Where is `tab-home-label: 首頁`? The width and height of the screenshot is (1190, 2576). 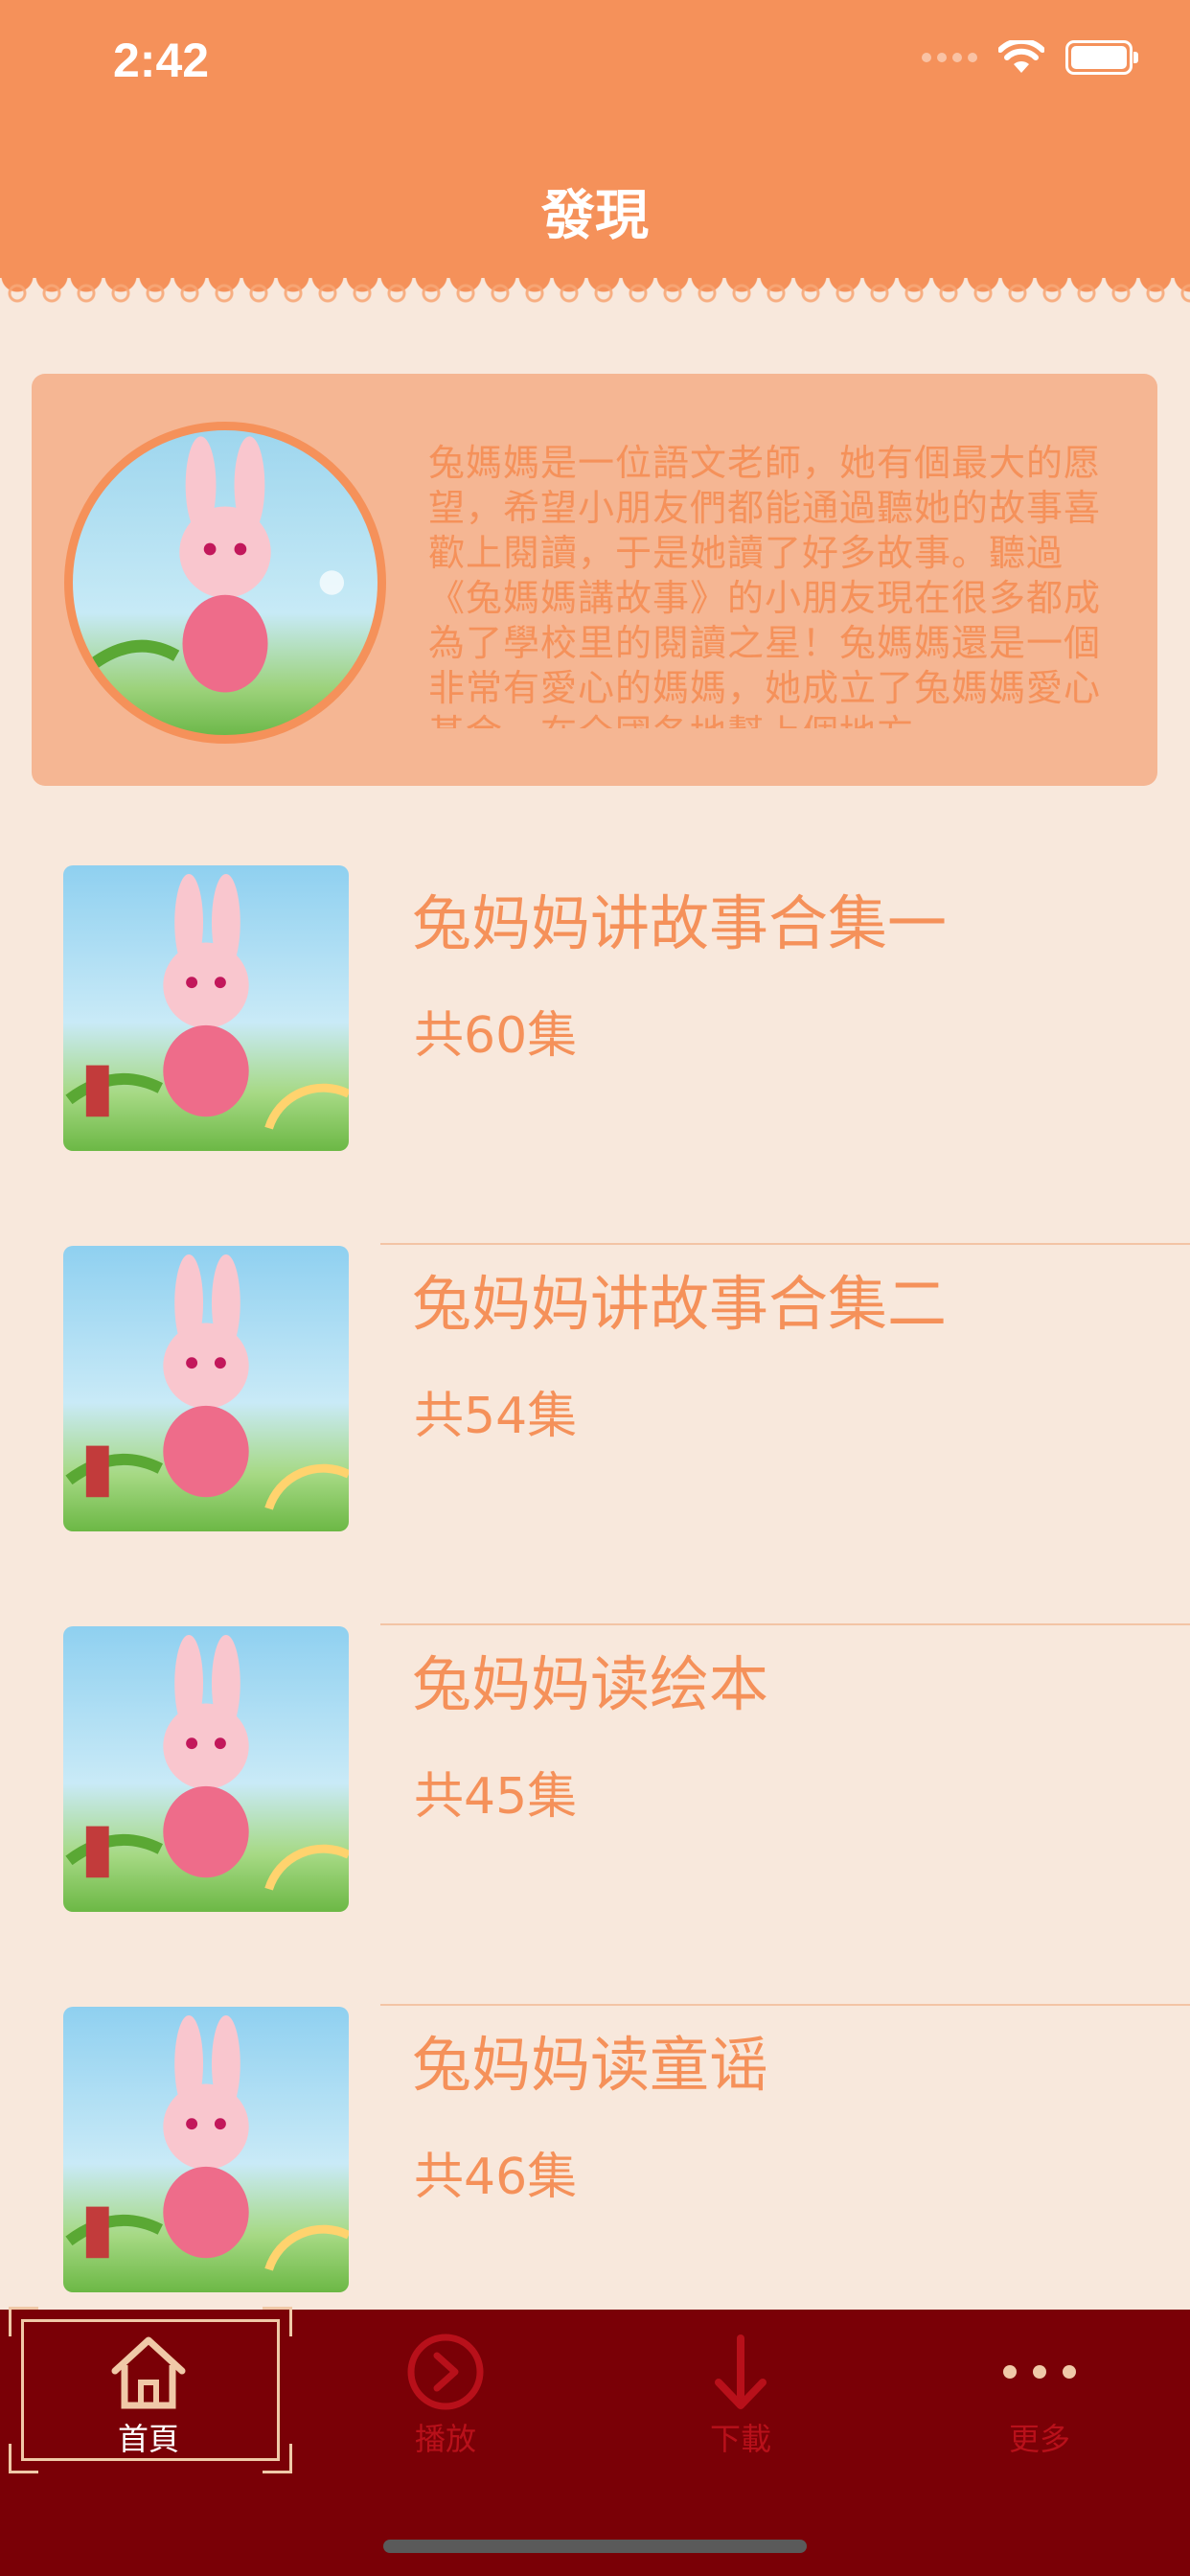
tab-home-label: 首頁 is located at coordinates (148, 2439).